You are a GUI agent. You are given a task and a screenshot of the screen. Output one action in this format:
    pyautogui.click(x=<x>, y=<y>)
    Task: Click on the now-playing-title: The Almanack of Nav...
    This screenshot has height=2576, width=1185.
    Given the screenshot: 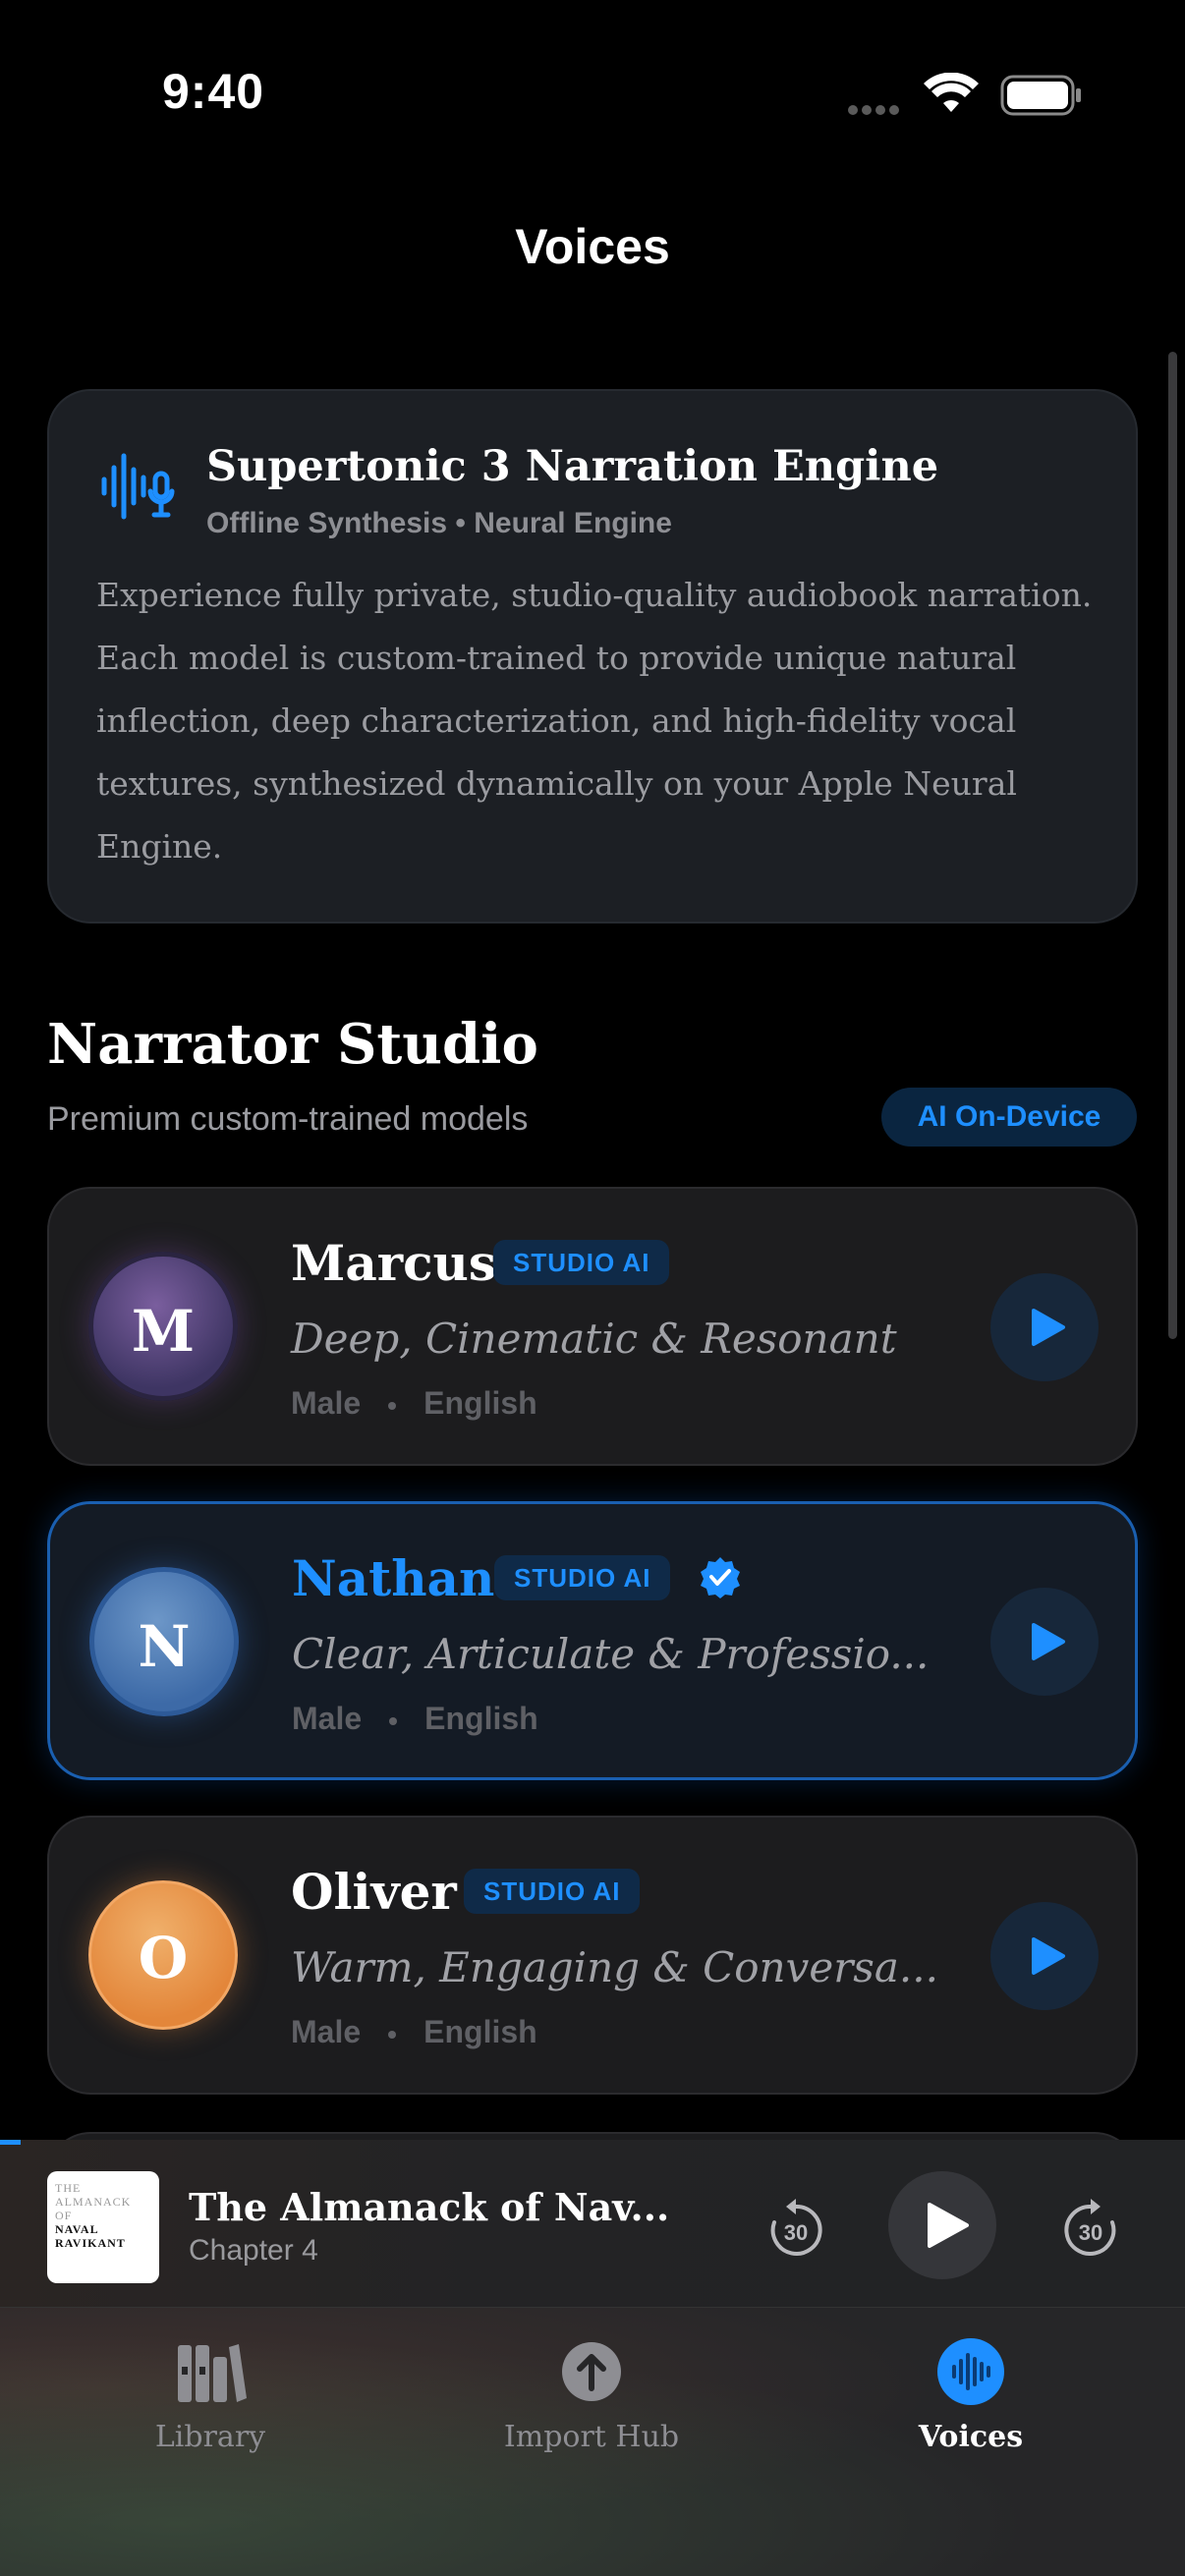 What is the action you would take?
    pyautogui.click(x=429, y=2207)
    